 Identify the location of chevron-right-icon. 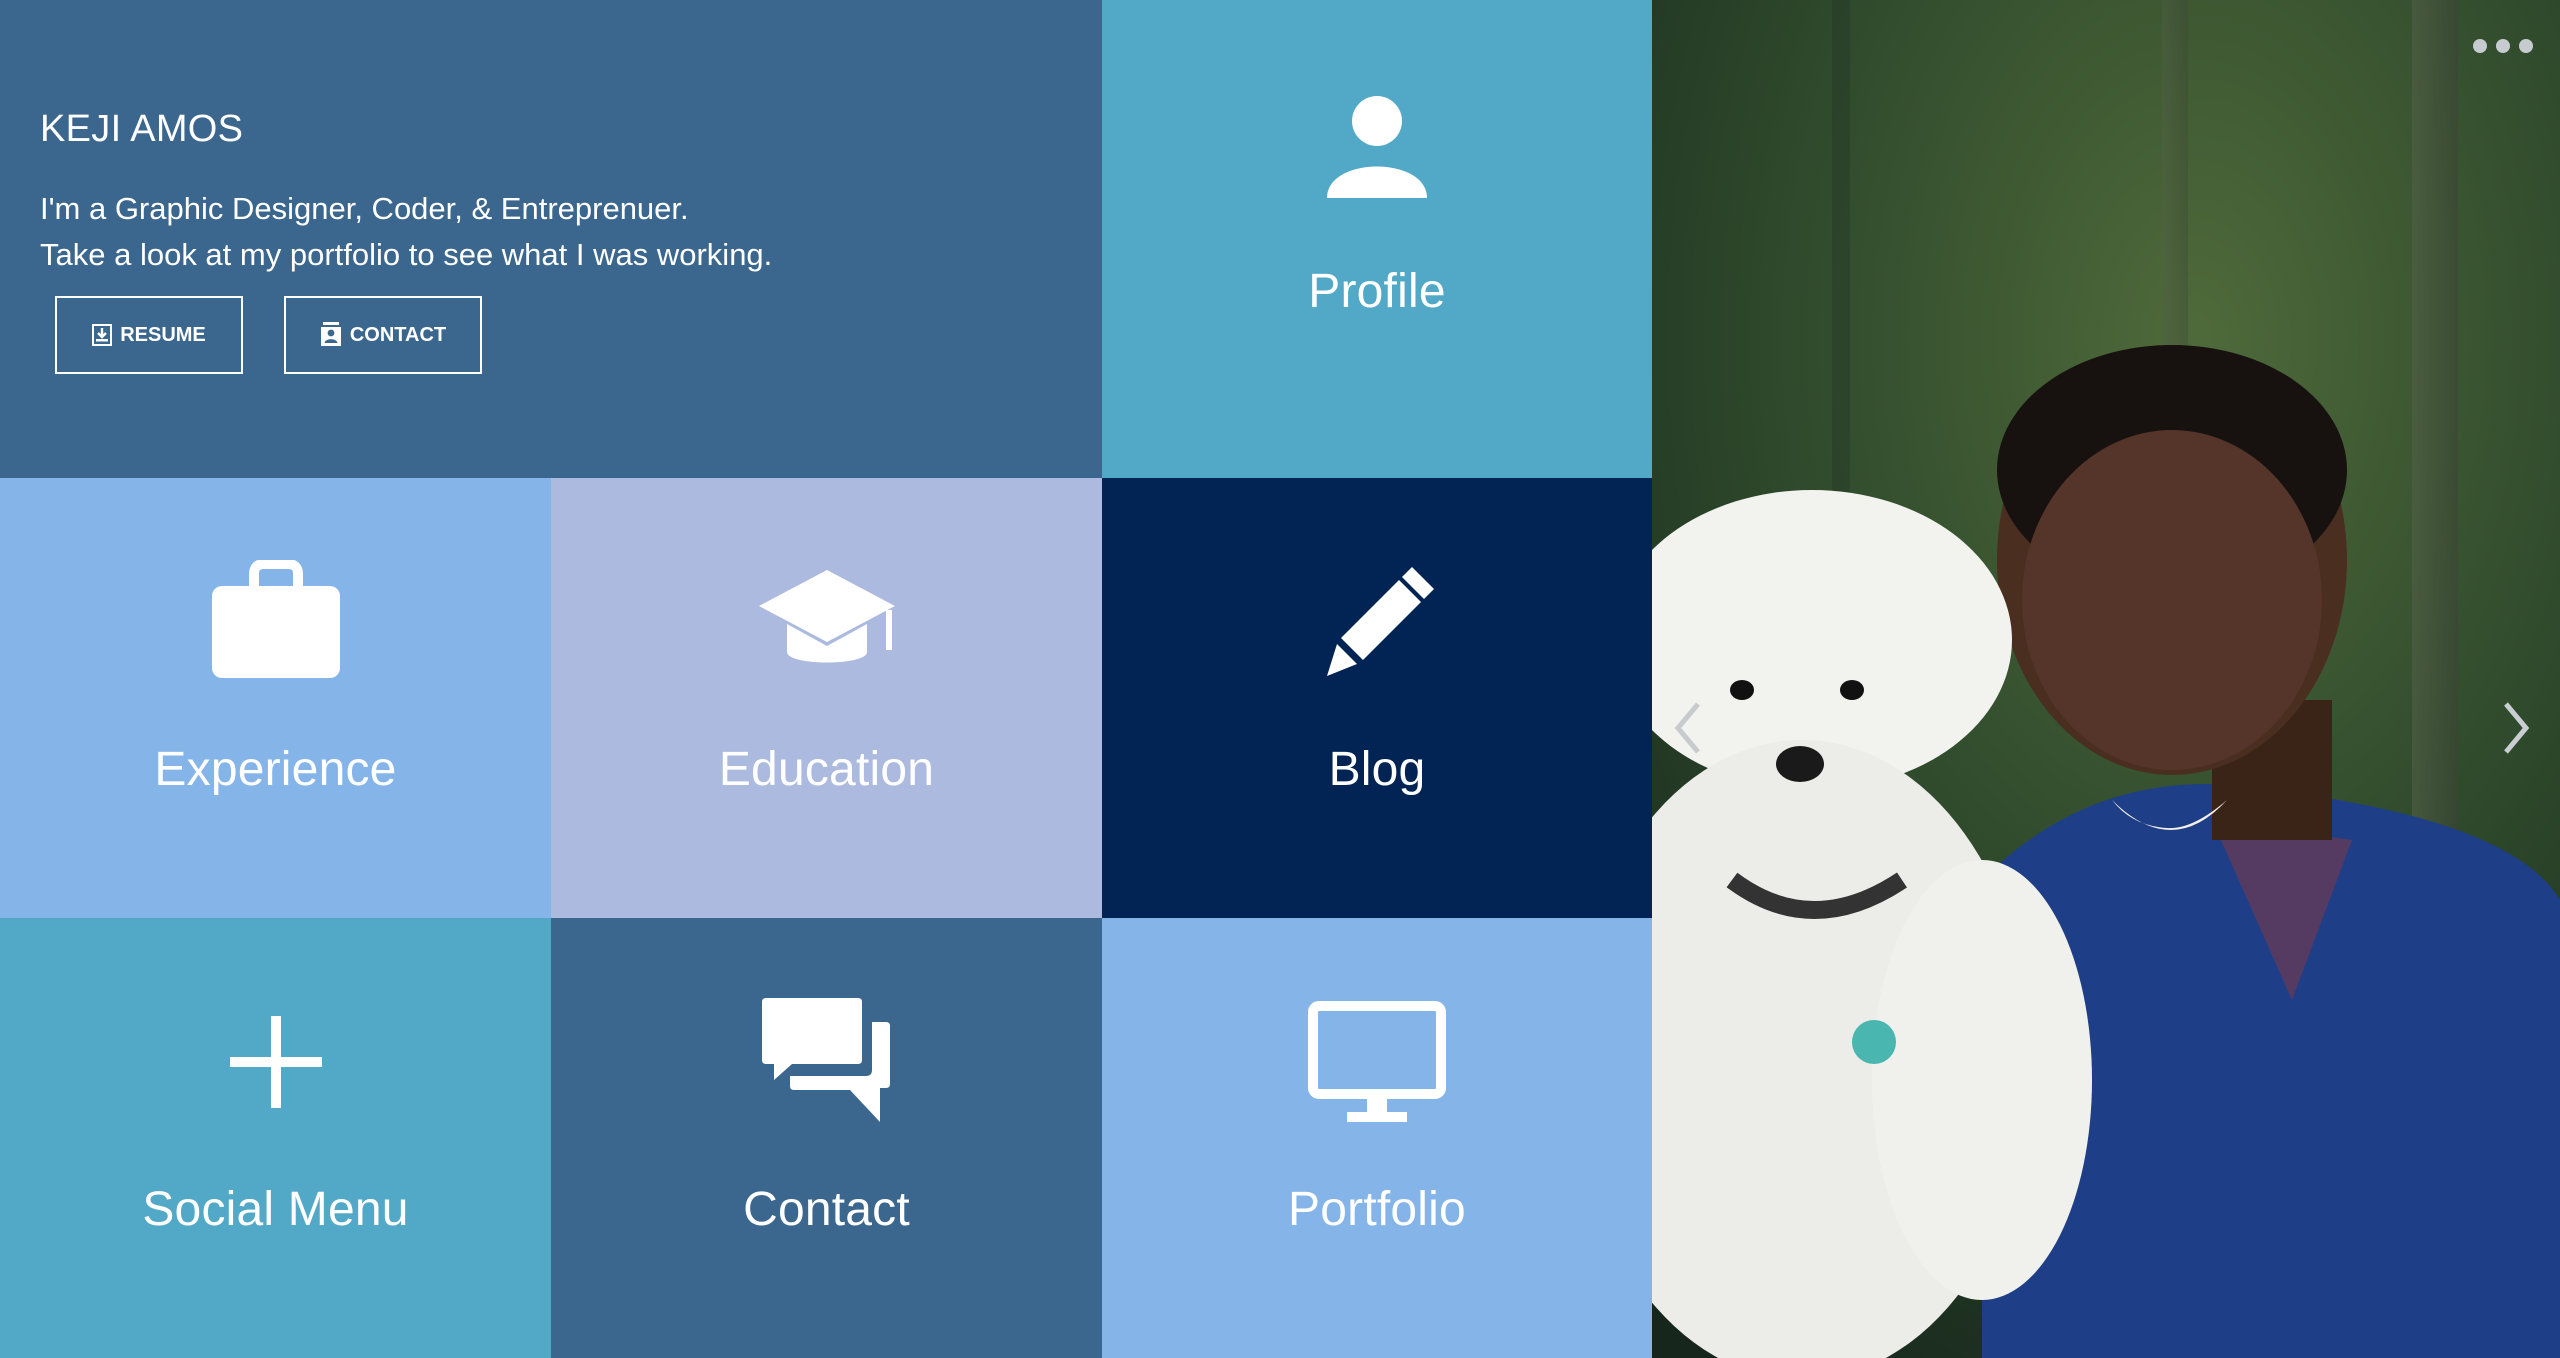
(2517, 728).